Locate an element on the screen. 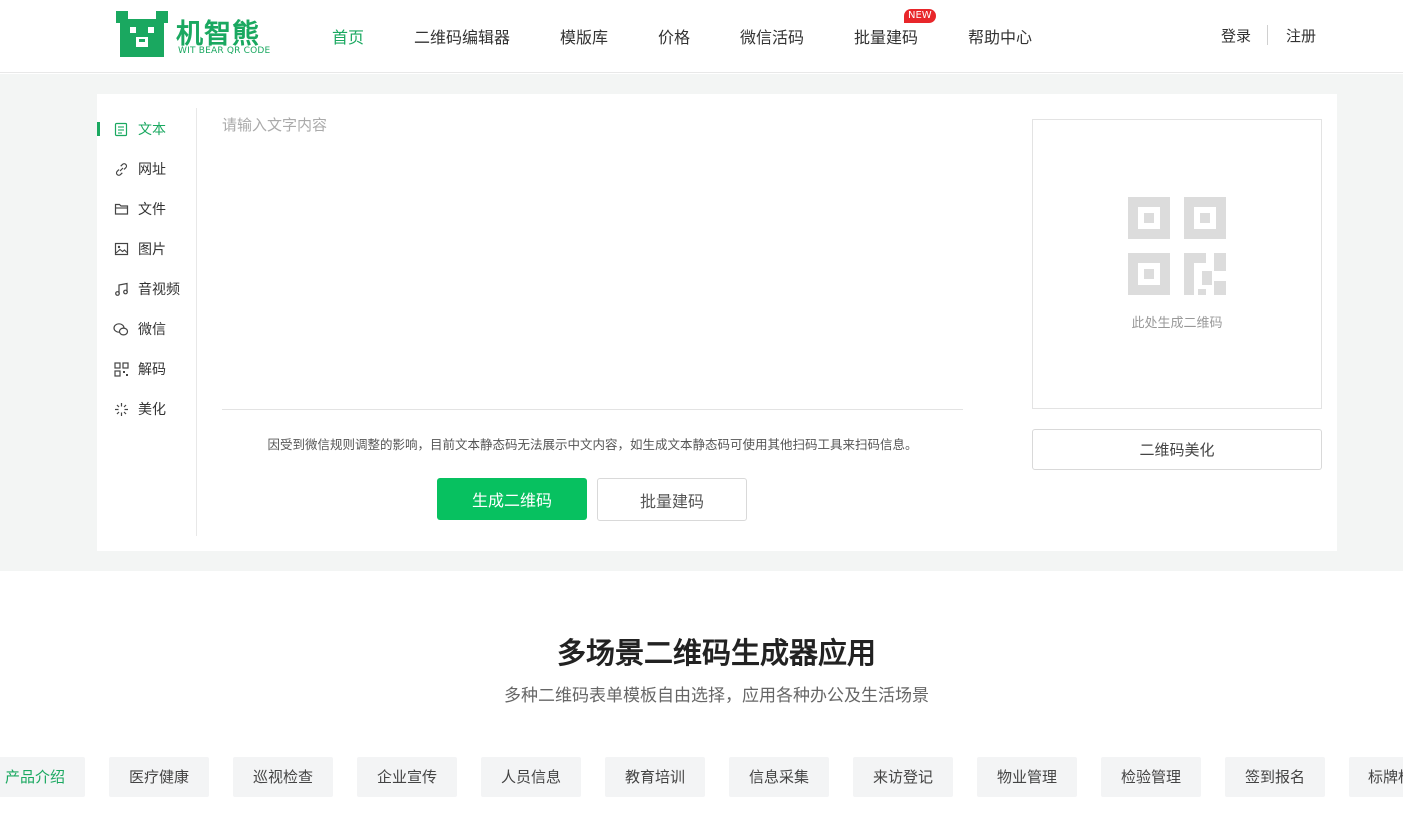  nav-wechat-live-code: 微信活码 is located at coordinates (772, 36).